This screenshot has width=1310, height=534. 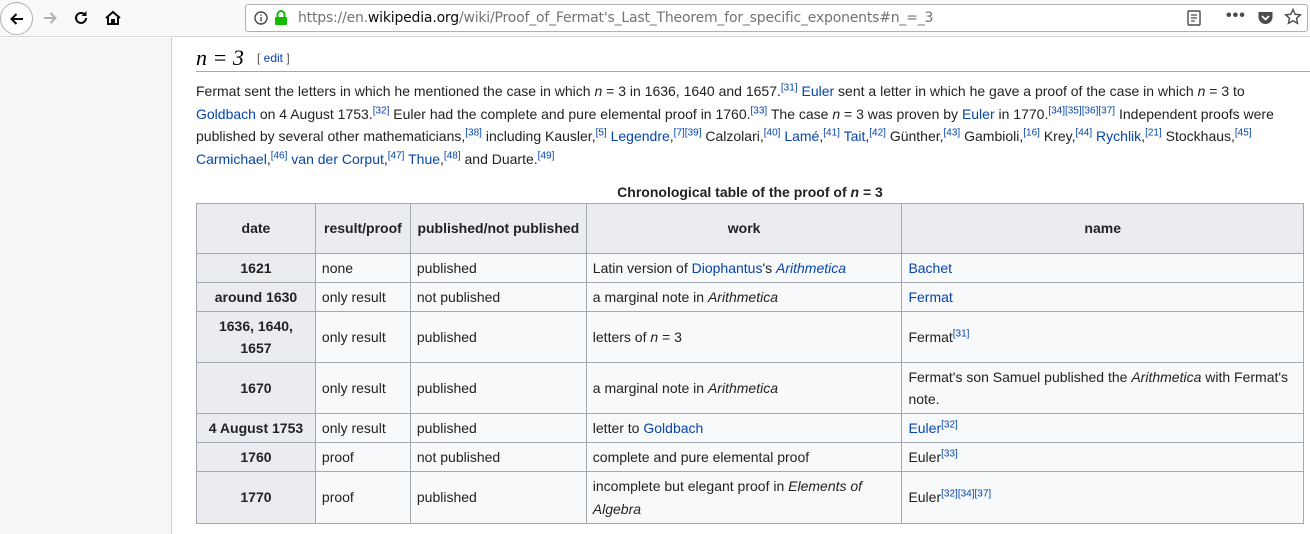 What do you see at coordinates (744, 337) in the screenshot?
I see `work-cell: letters of n = 3` at bounding box center [744, 337].